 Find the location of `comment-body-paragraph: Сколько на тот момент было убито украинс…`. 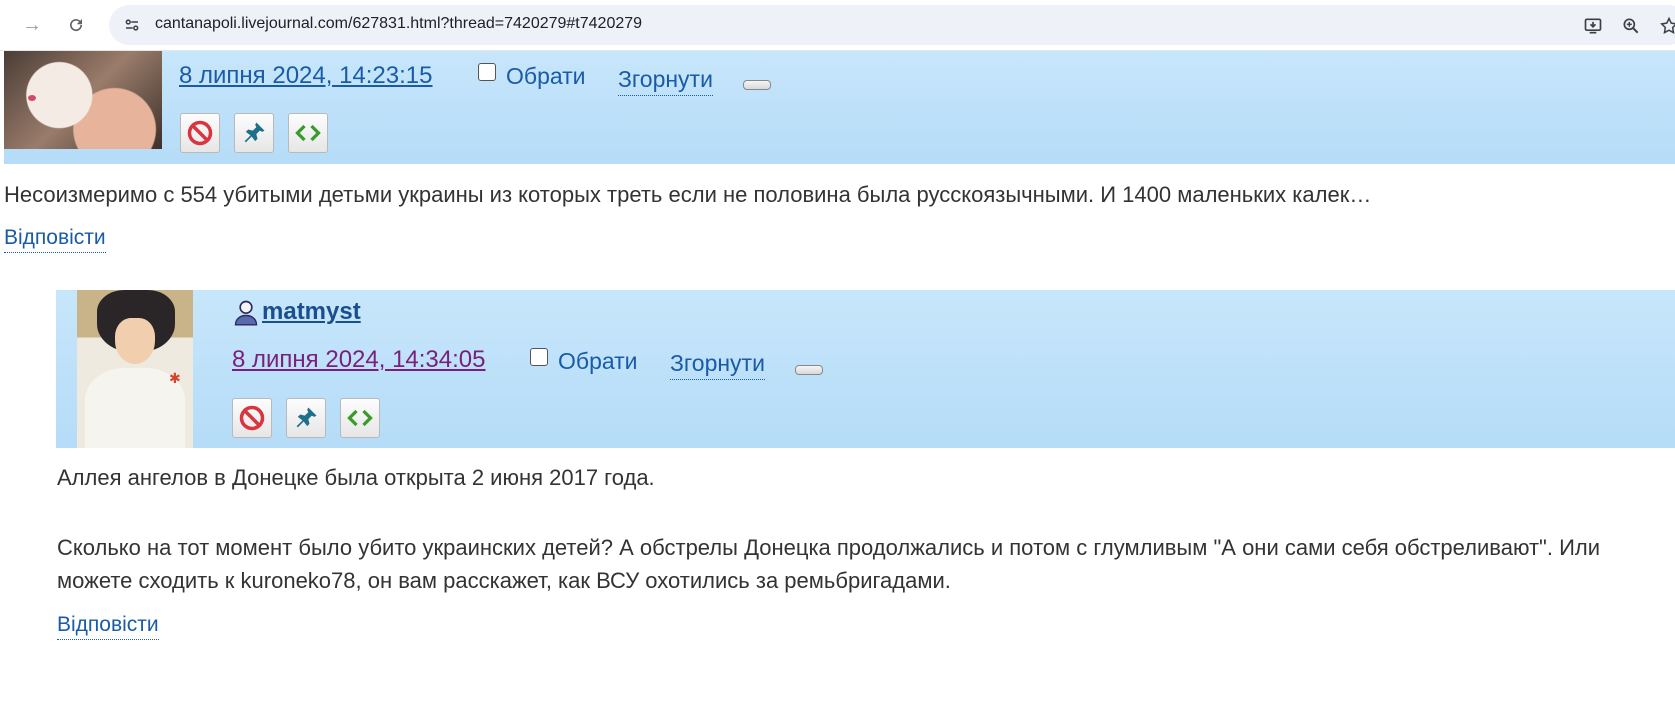

comment-body-paragraph: Сколько на тот момент было убито украинс… is located at coordinates (829, 564).